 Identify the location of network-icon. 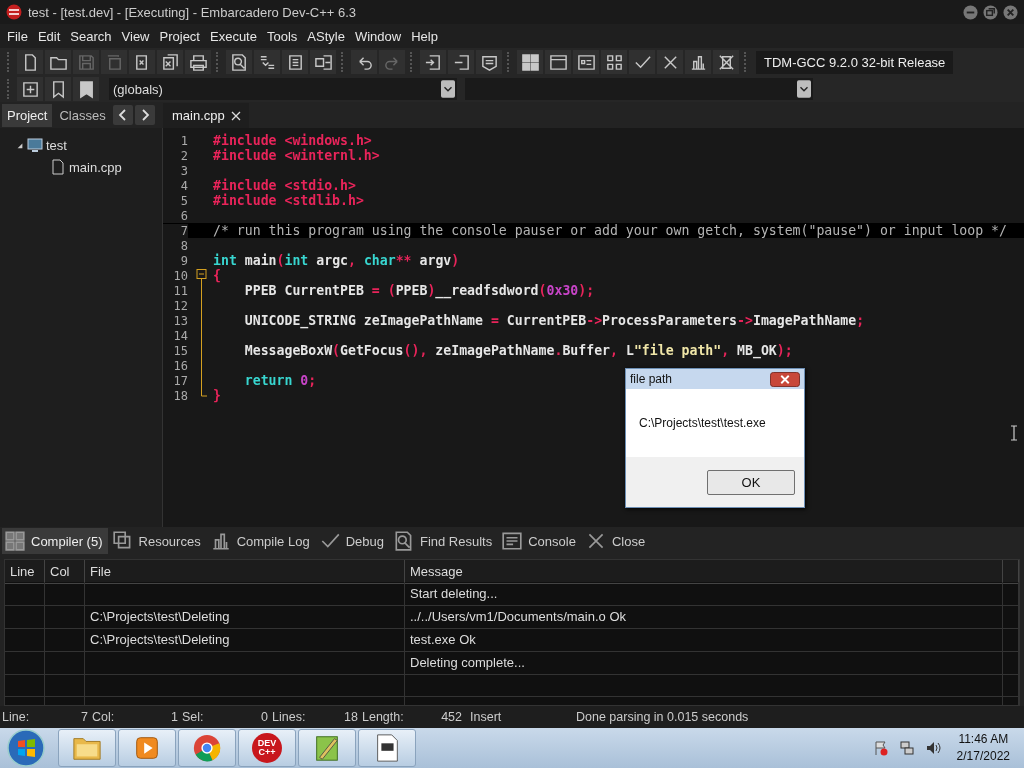
(906, 748).